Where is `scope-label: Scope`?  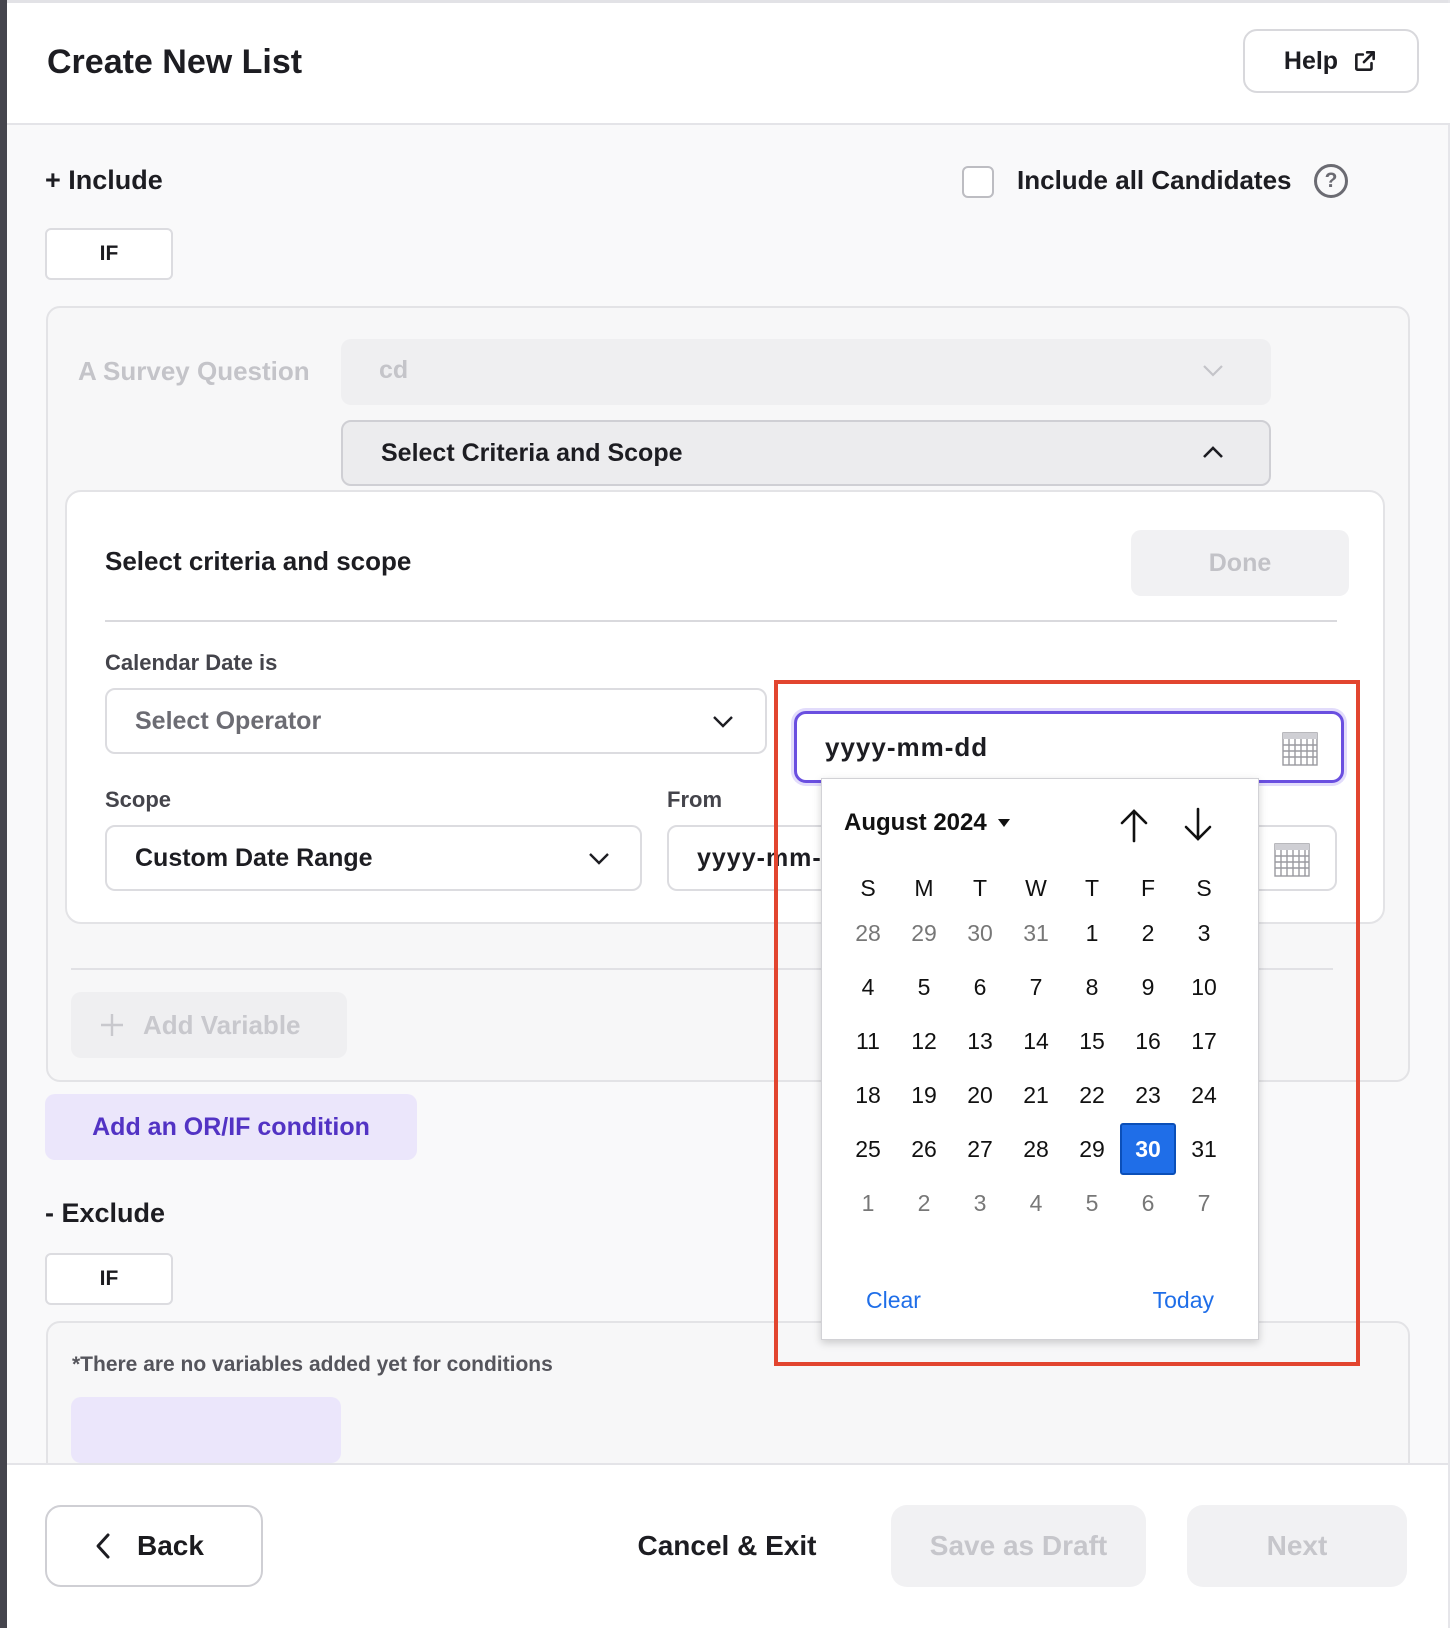
scope-label: Scope is located at coordinates (138, 799).